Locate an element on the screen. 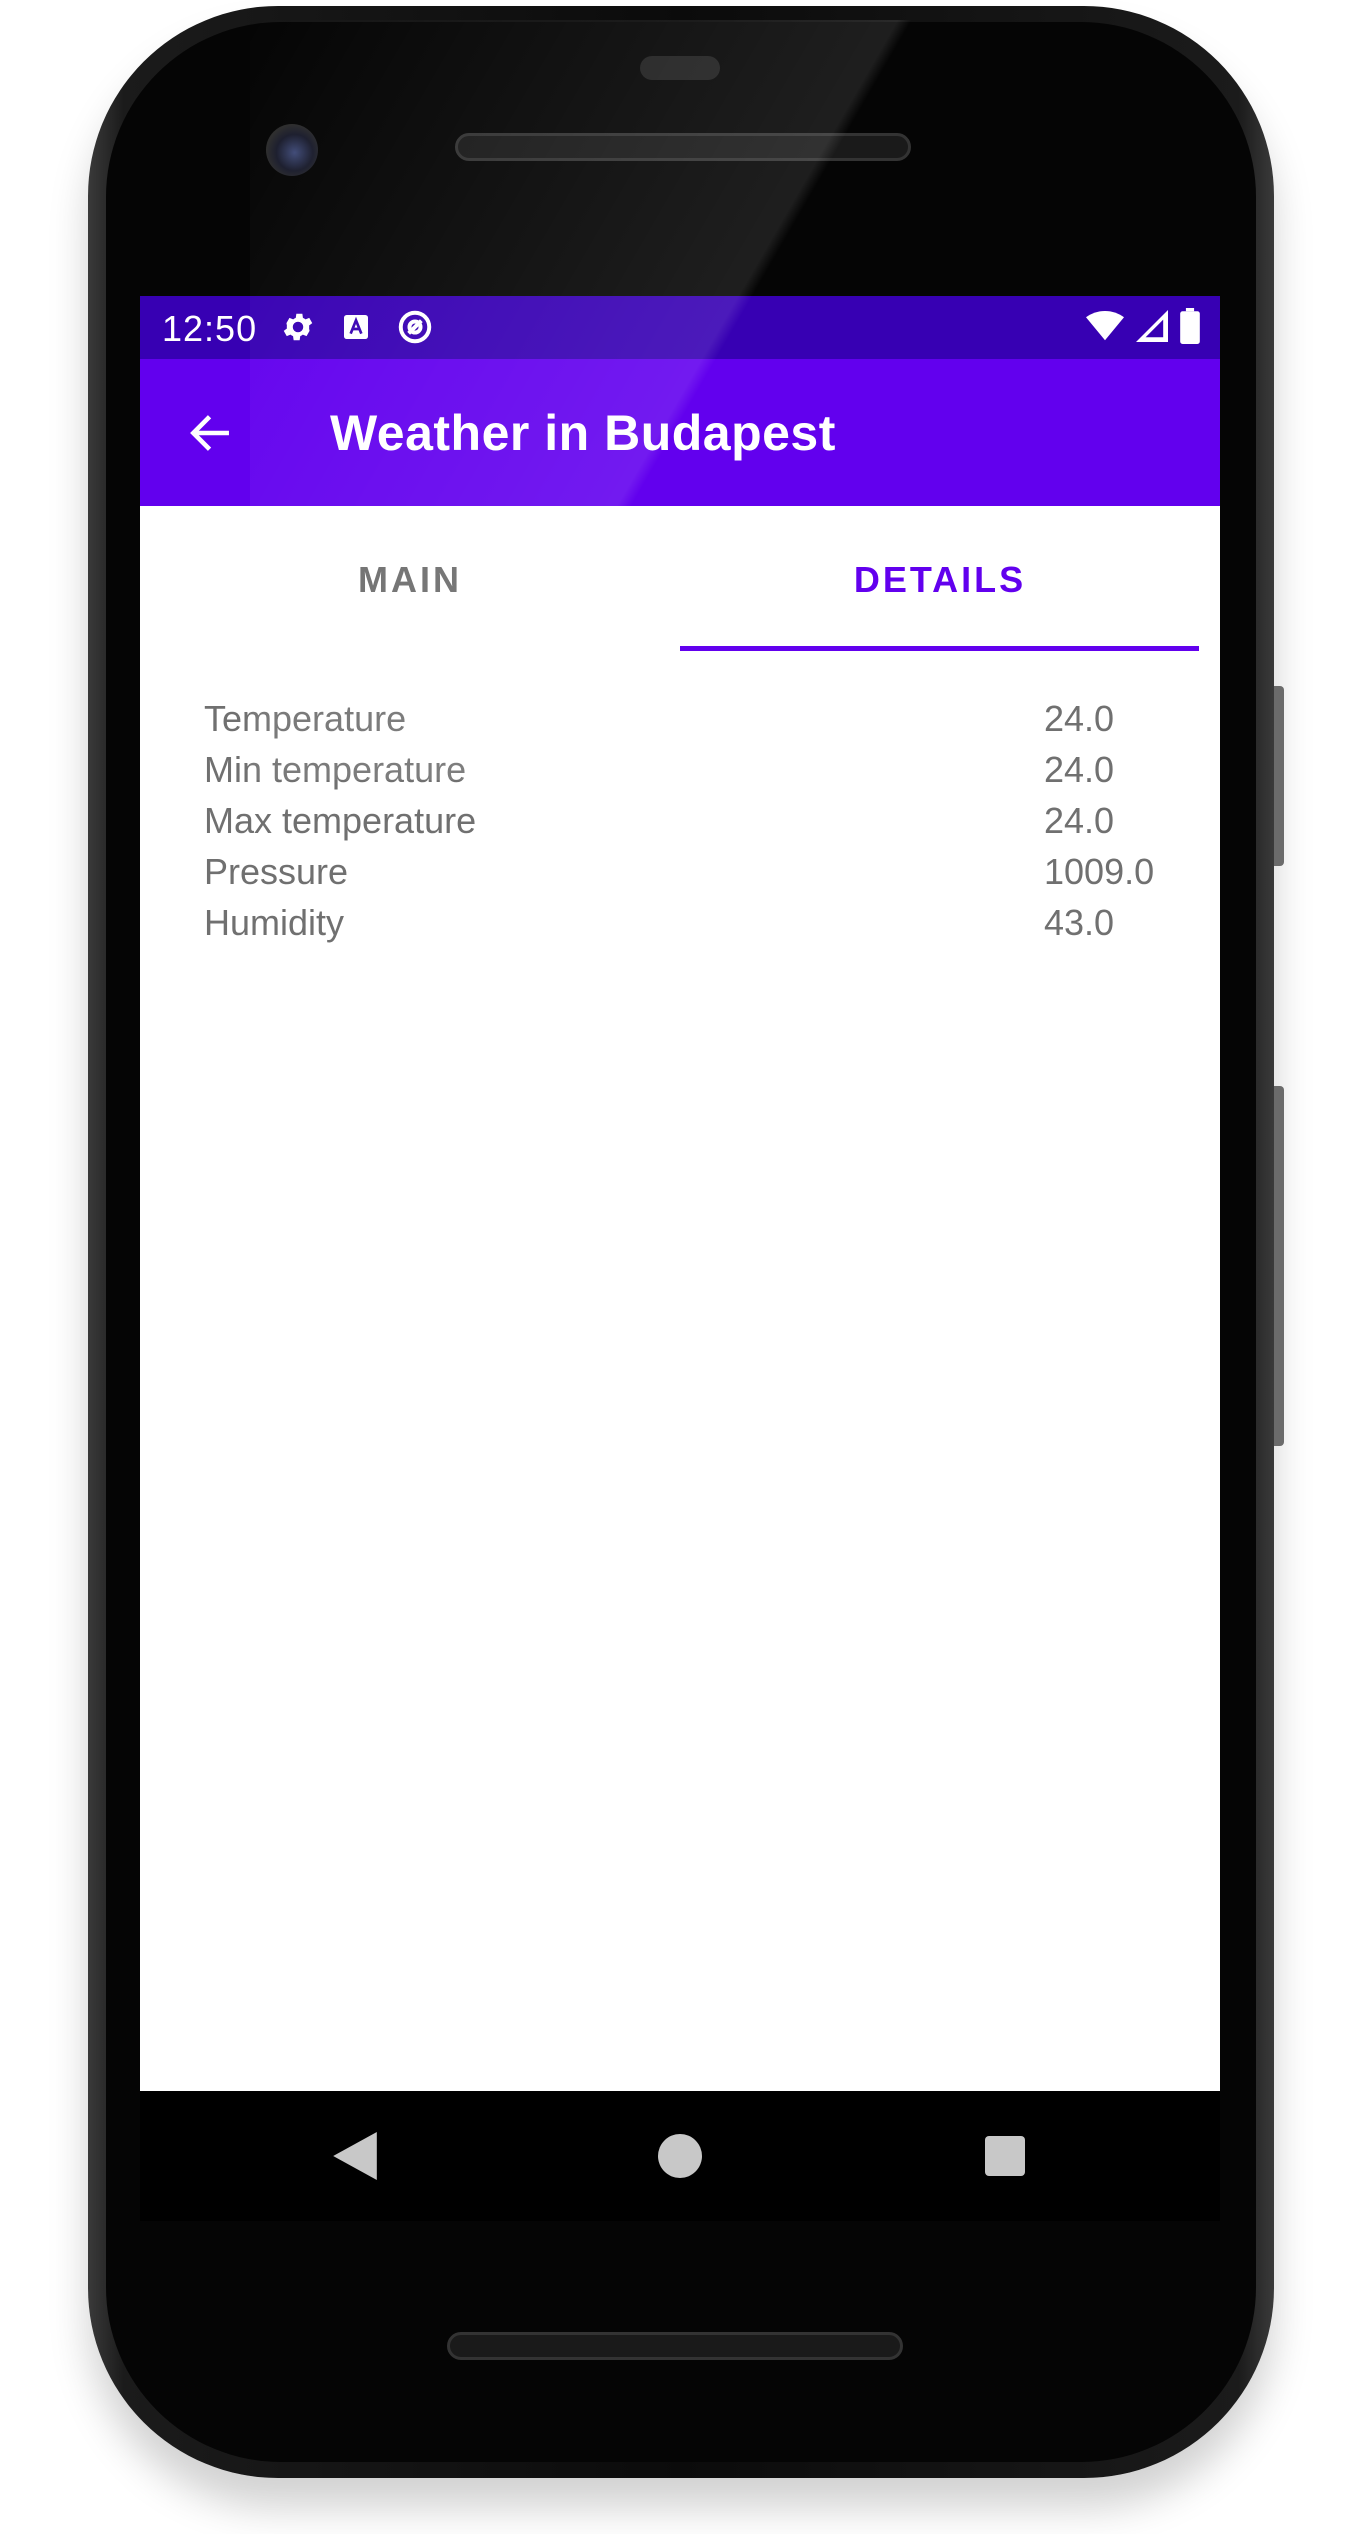  tab-bar: MAIN DETAILS is located at coordinates (680, 580).